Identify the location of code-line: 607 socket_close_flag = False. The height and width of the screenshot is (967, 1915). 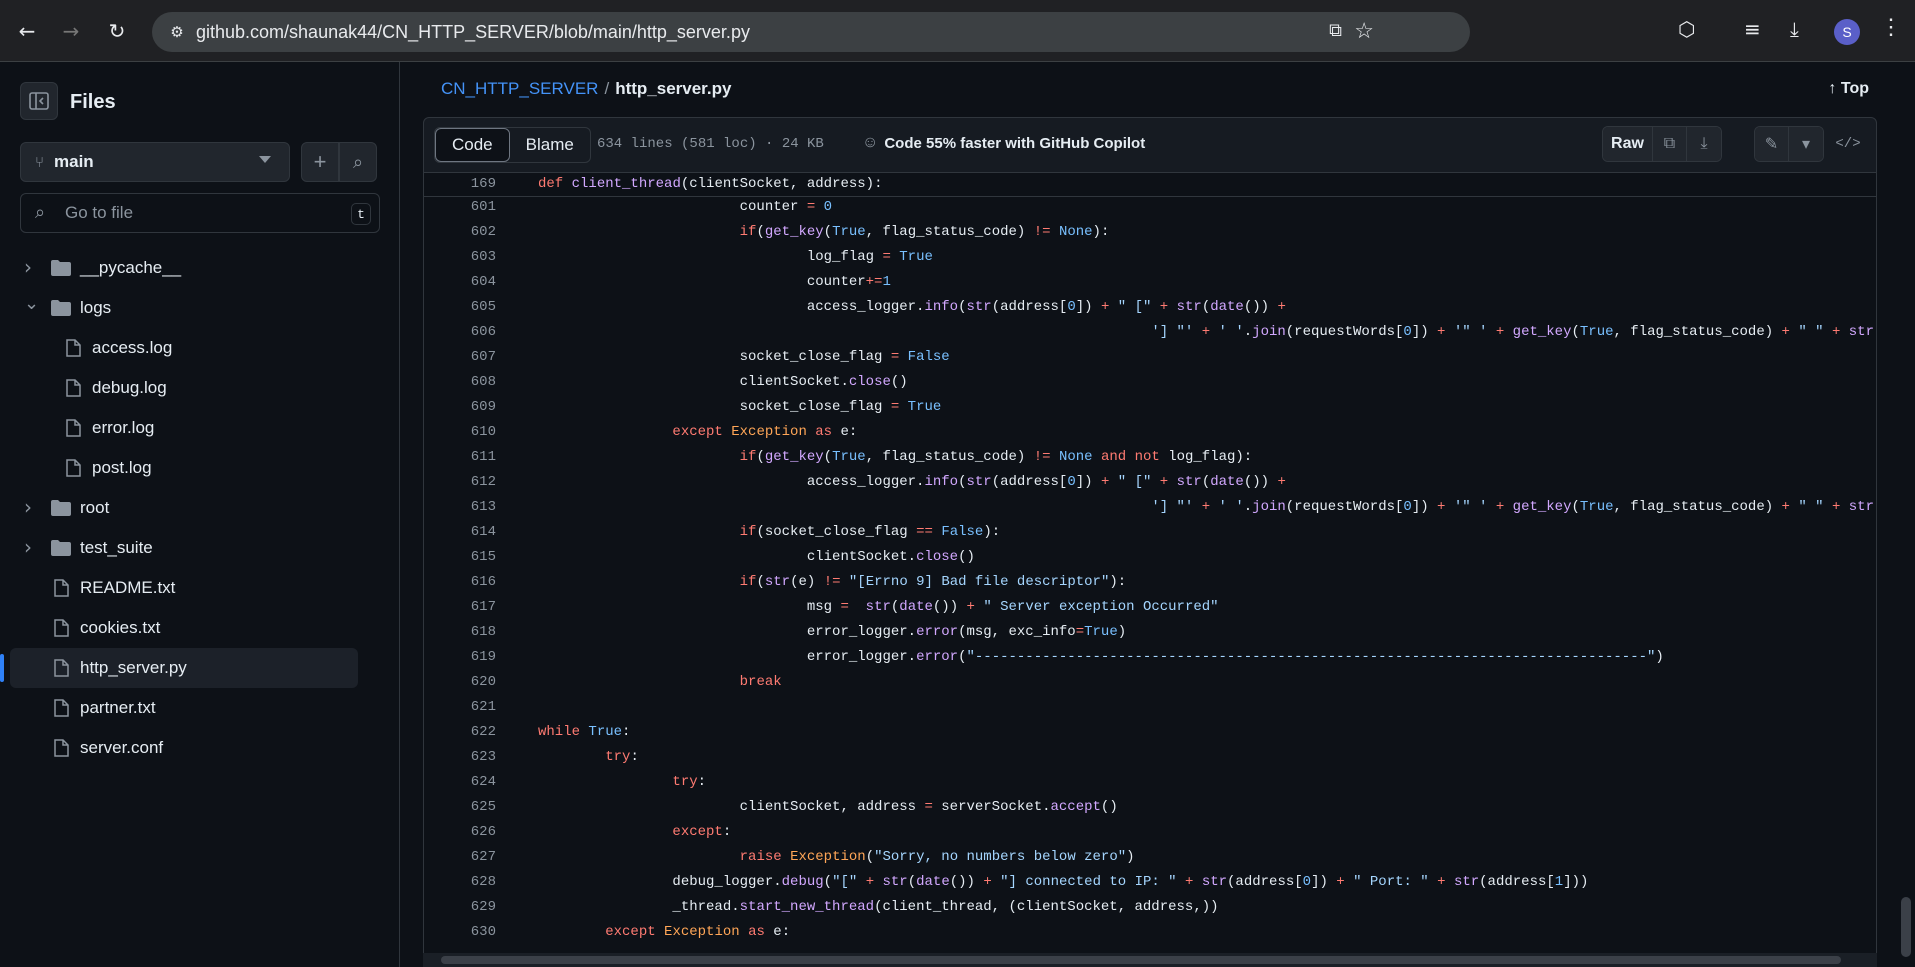
(1150, 357).